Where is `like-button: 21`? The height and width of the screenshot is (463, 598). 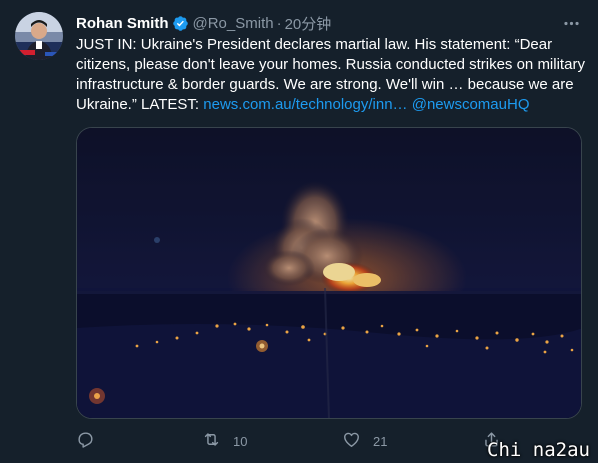 like-button: 21 is located at coordinates (364, 441).